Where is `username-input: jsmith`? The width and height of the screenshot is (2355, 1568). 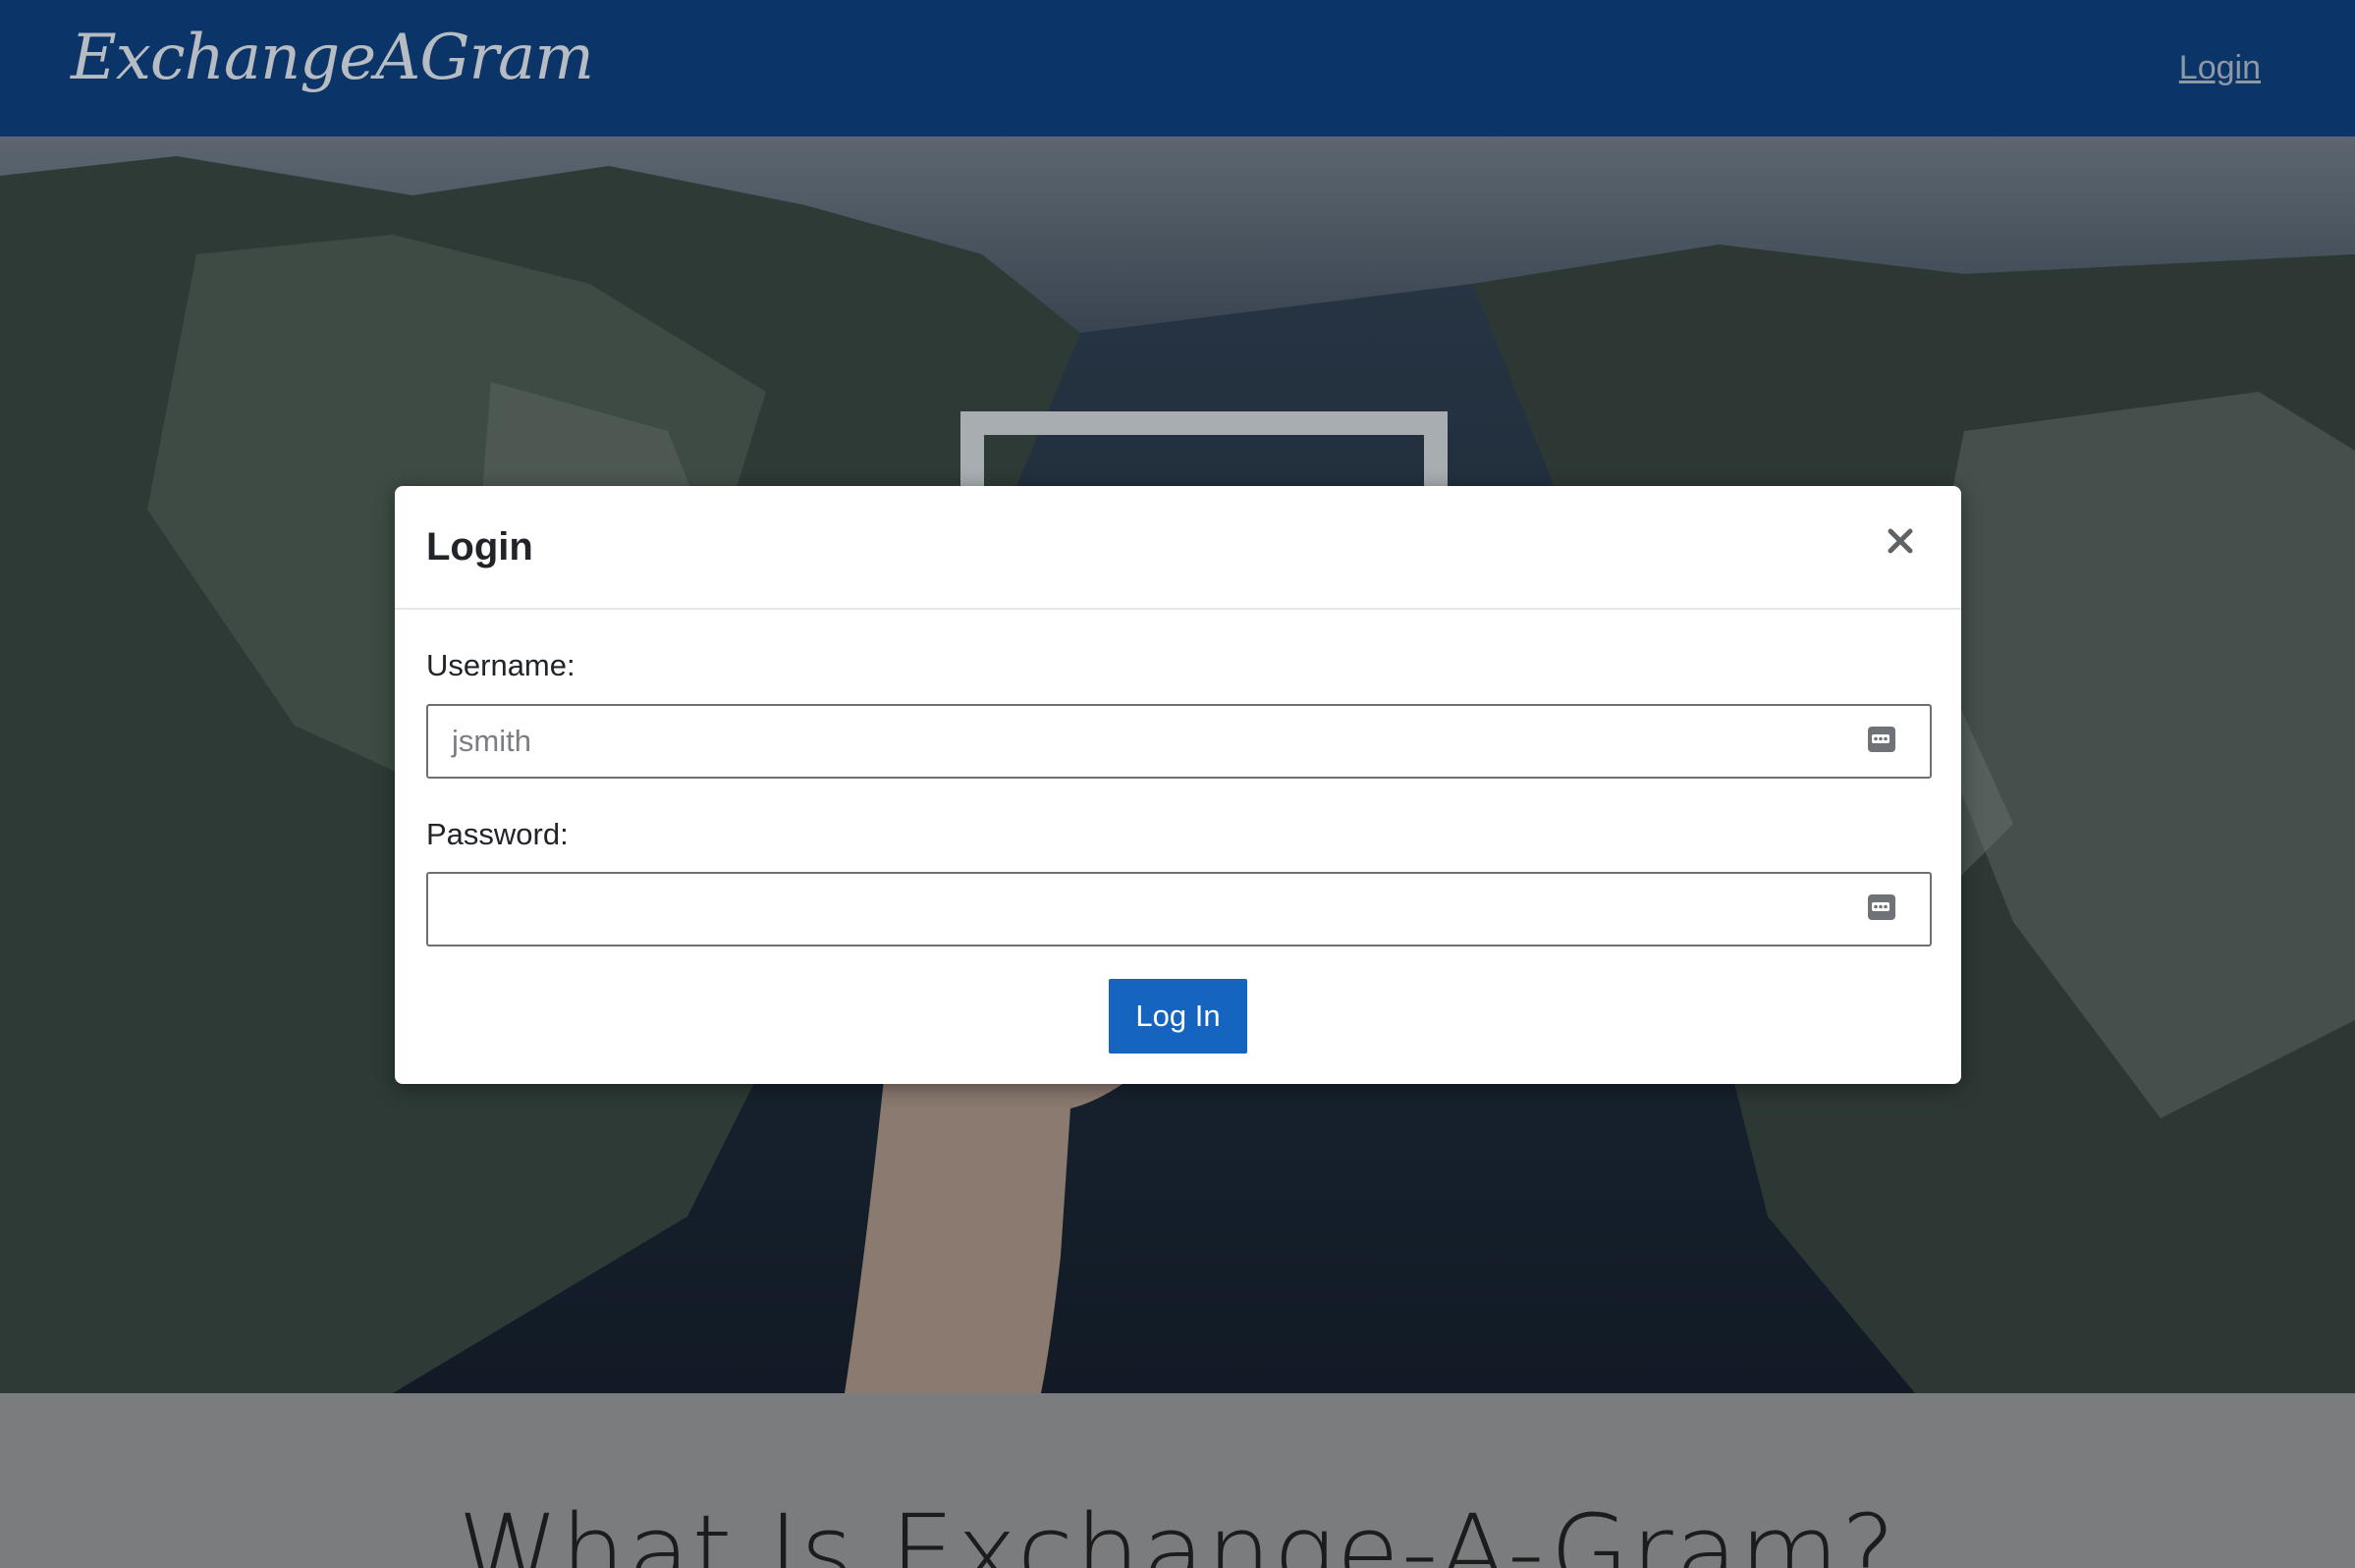 username-input: jsmith is located at coordinates (1179, 741).